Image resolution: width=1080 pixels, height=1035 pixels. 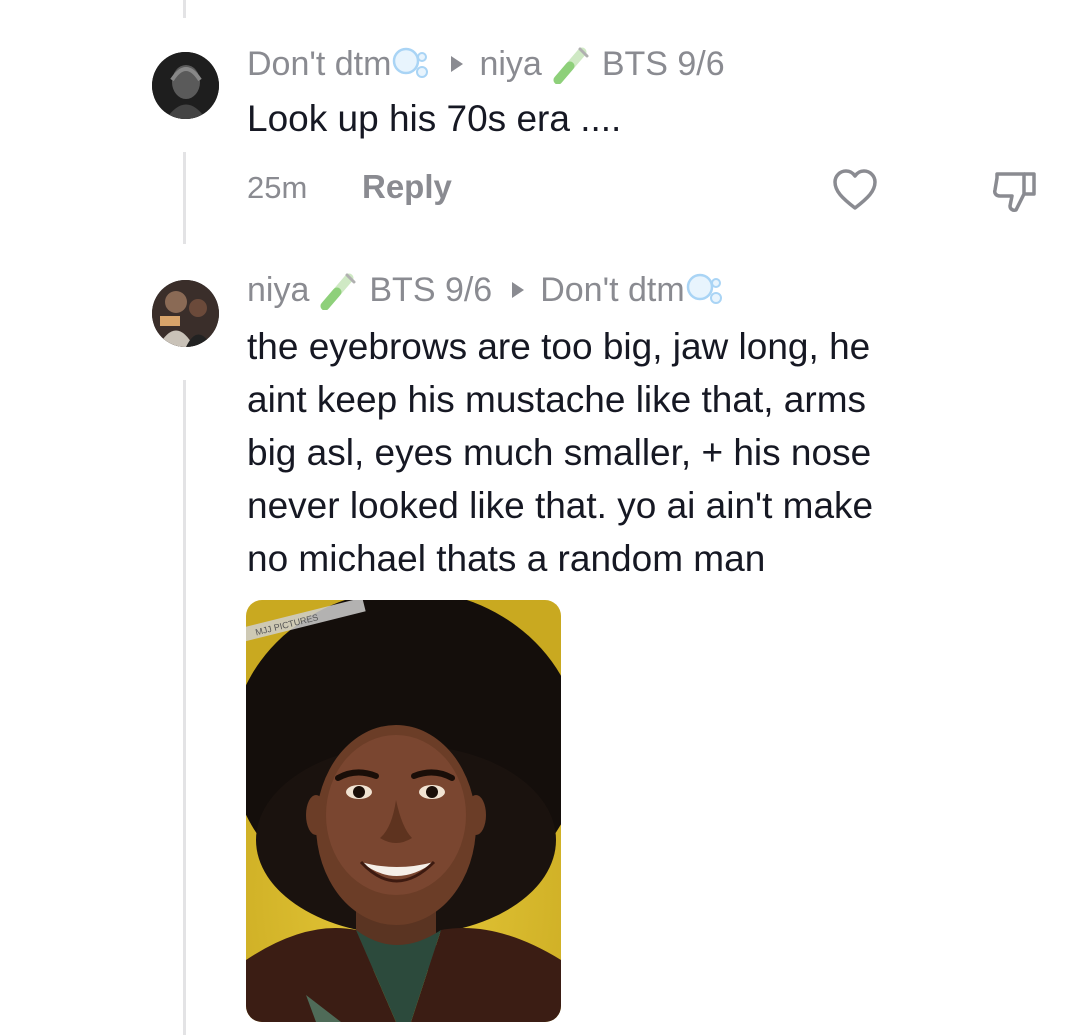 I want to click on author-name: Don't dtm, so click(x=319, y=64).